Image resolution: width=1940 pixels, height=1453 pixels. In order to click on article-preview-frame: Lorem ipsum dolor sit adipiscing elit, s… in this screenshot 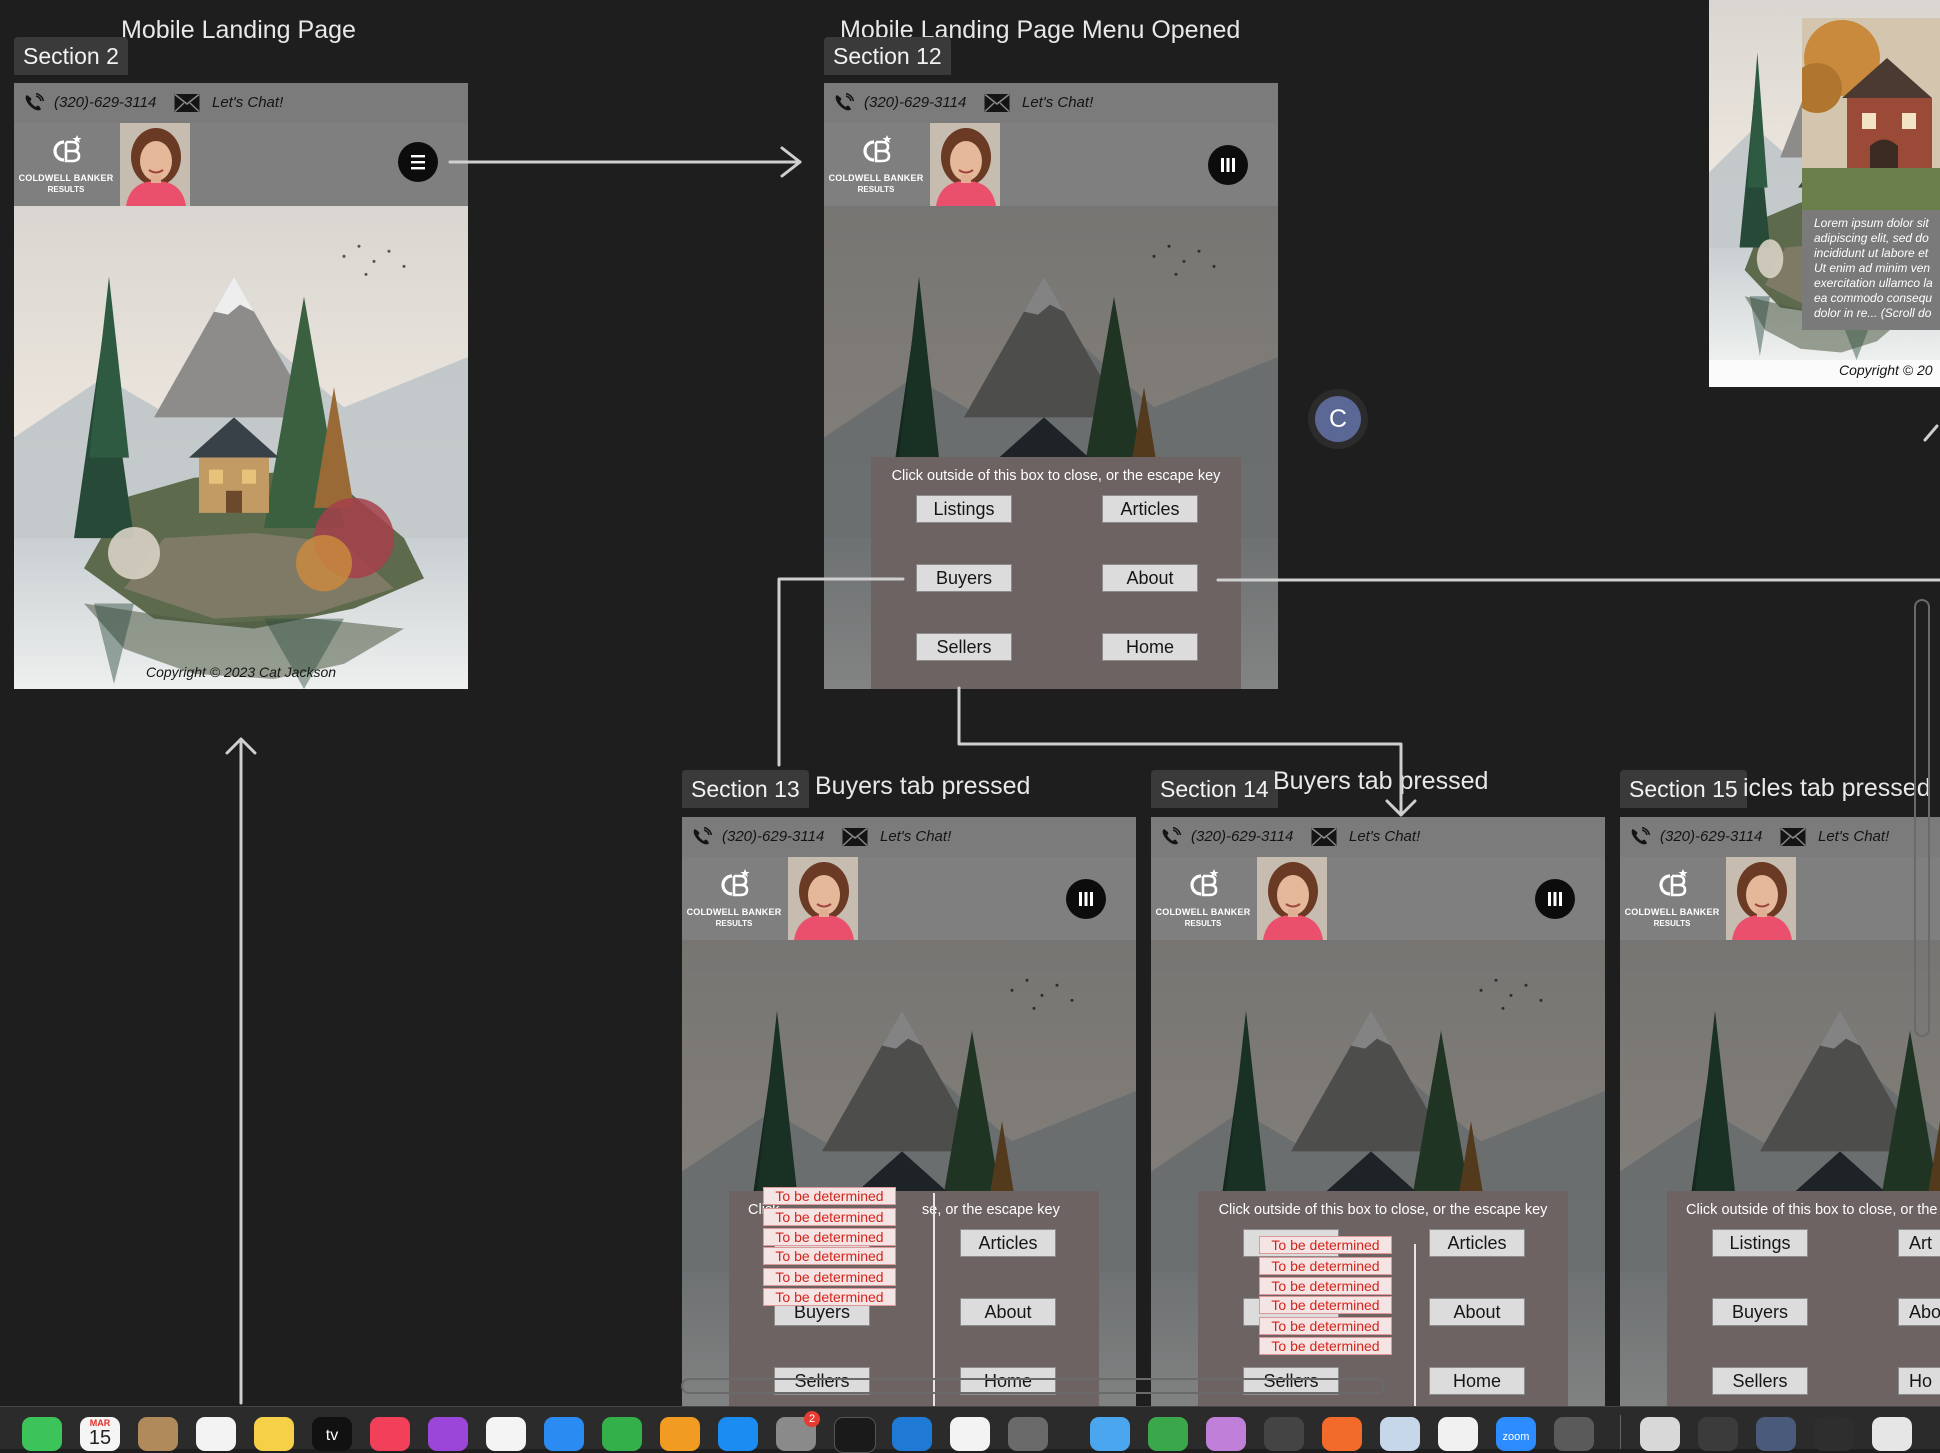, I will do `click(1824, 193)`.